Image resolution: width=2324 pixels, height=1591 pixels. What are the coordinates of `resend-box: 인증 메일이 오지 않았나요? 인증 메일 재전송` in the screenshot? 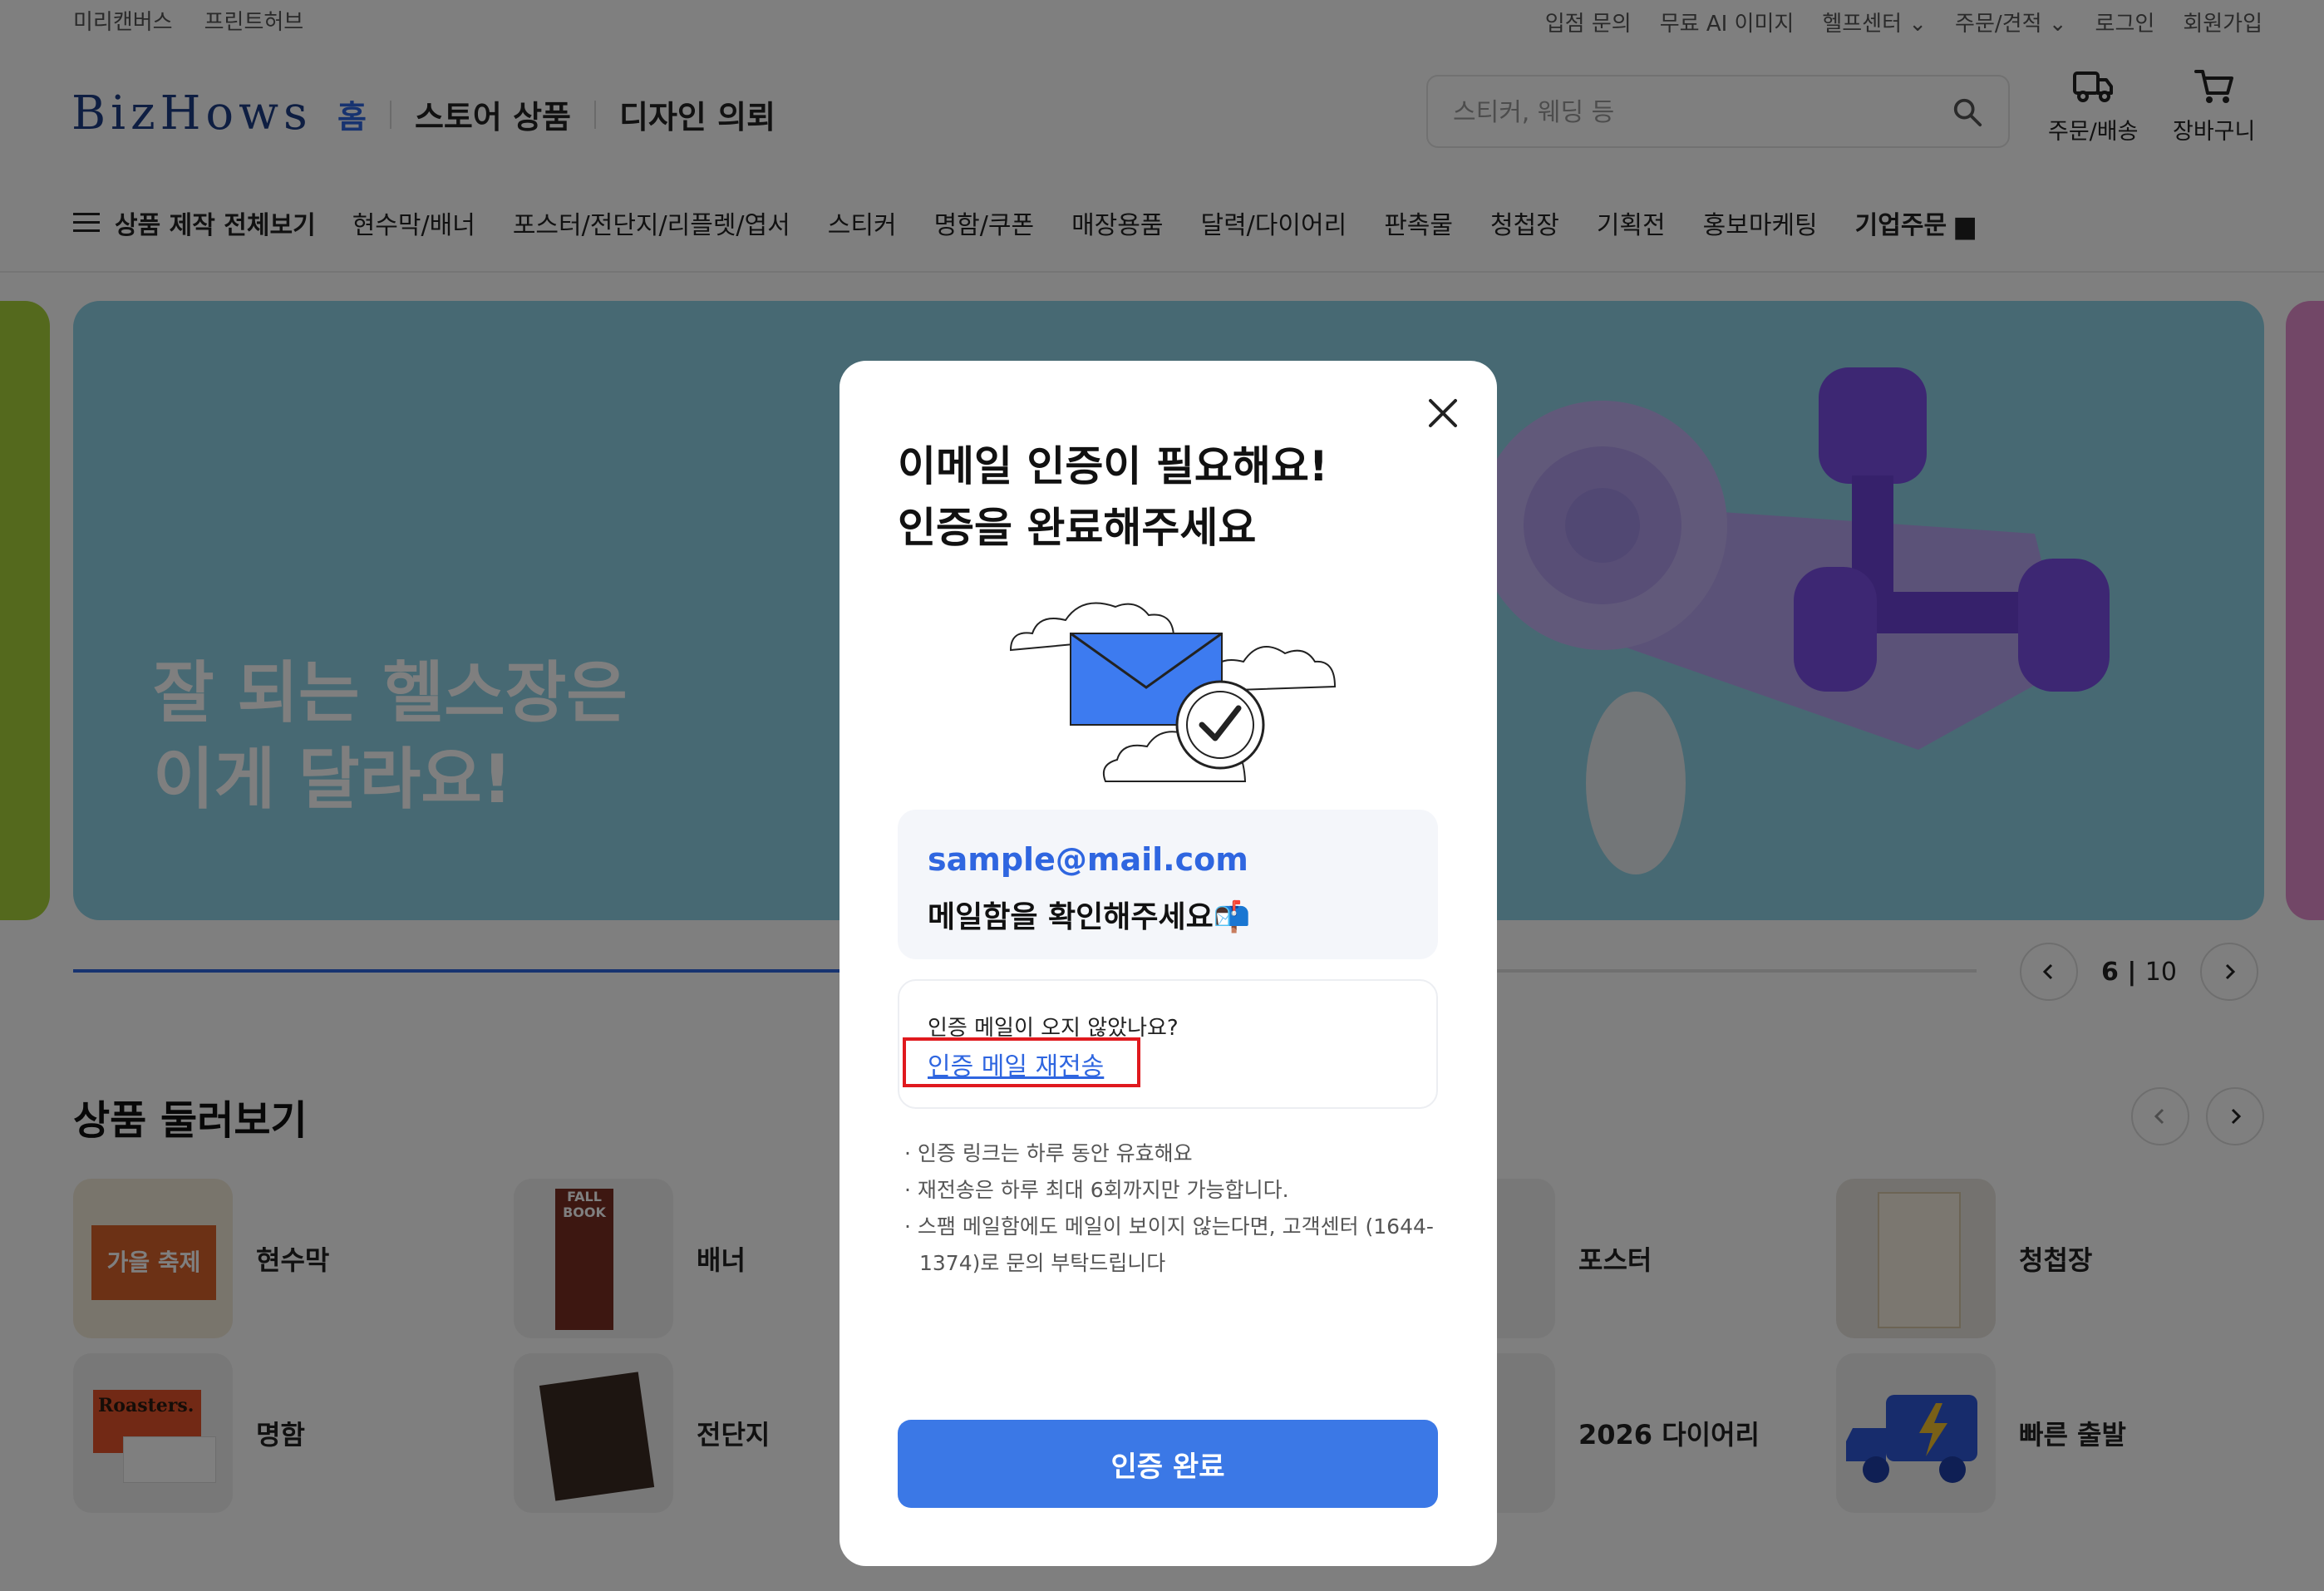 It's located at (1168, 1044).